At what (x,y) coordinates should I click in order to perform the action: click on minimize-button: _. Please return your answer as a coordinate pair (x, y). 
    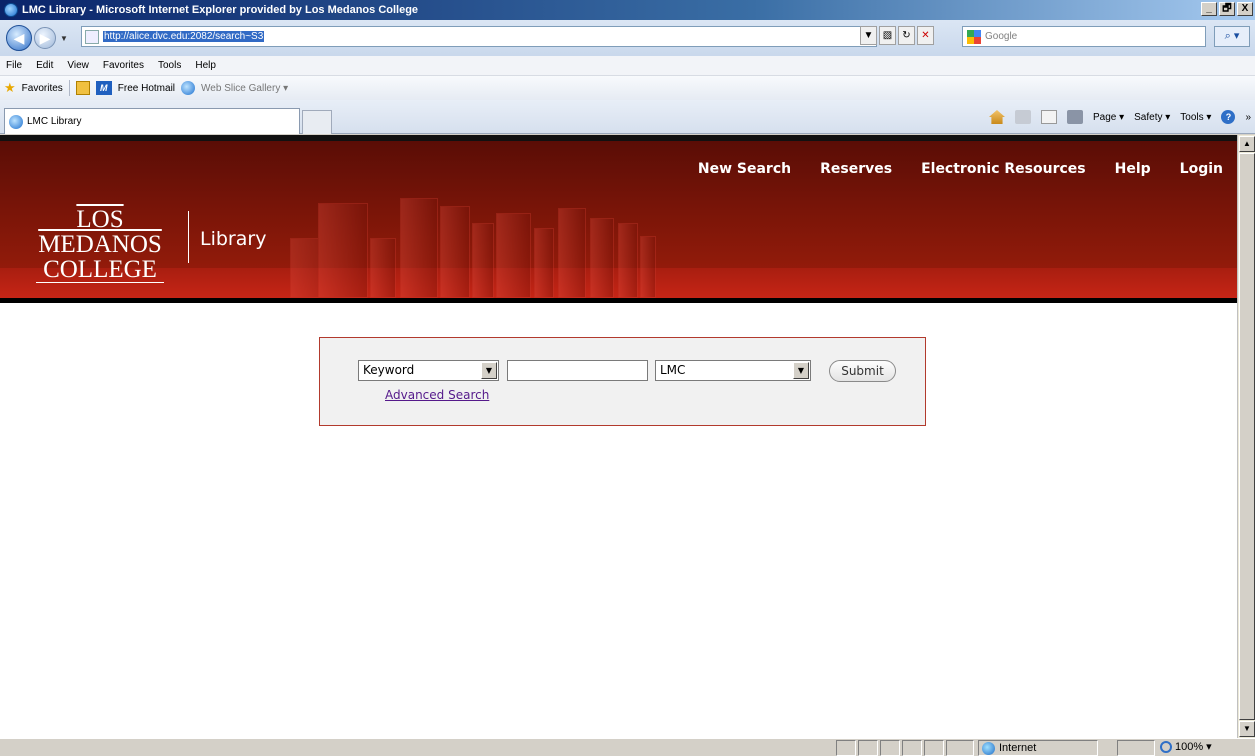
    Looking at the image, I should click on (1209, 9).